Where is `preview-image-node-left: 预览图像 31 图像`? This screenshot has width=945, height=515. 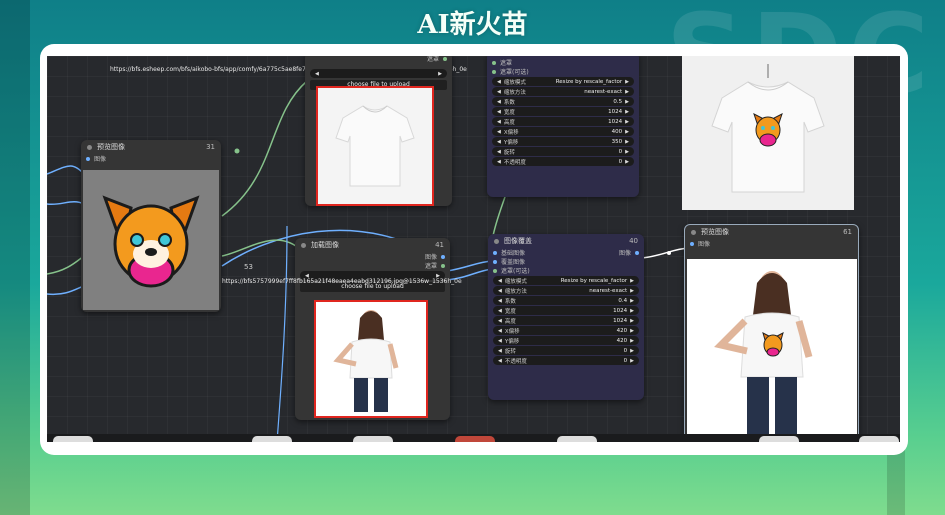 preview-image-node-left: 预览图像 31 图像 is located at coordinates (151, 226).